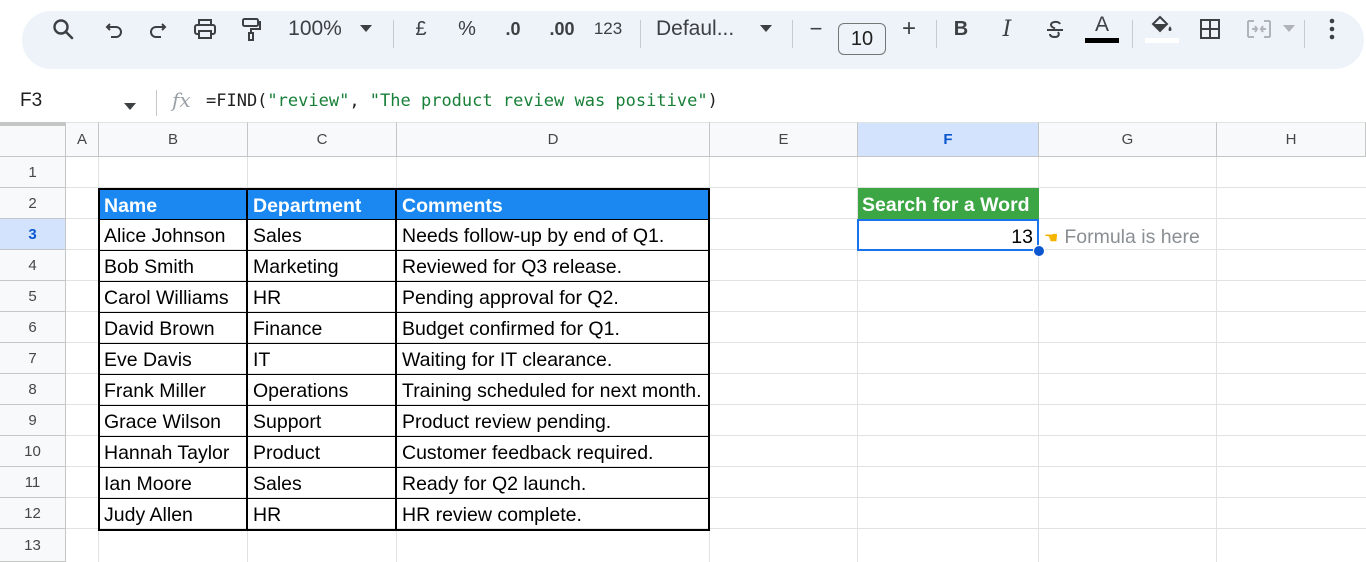  I want to click on table-header-department: Department, so click(322, 204).